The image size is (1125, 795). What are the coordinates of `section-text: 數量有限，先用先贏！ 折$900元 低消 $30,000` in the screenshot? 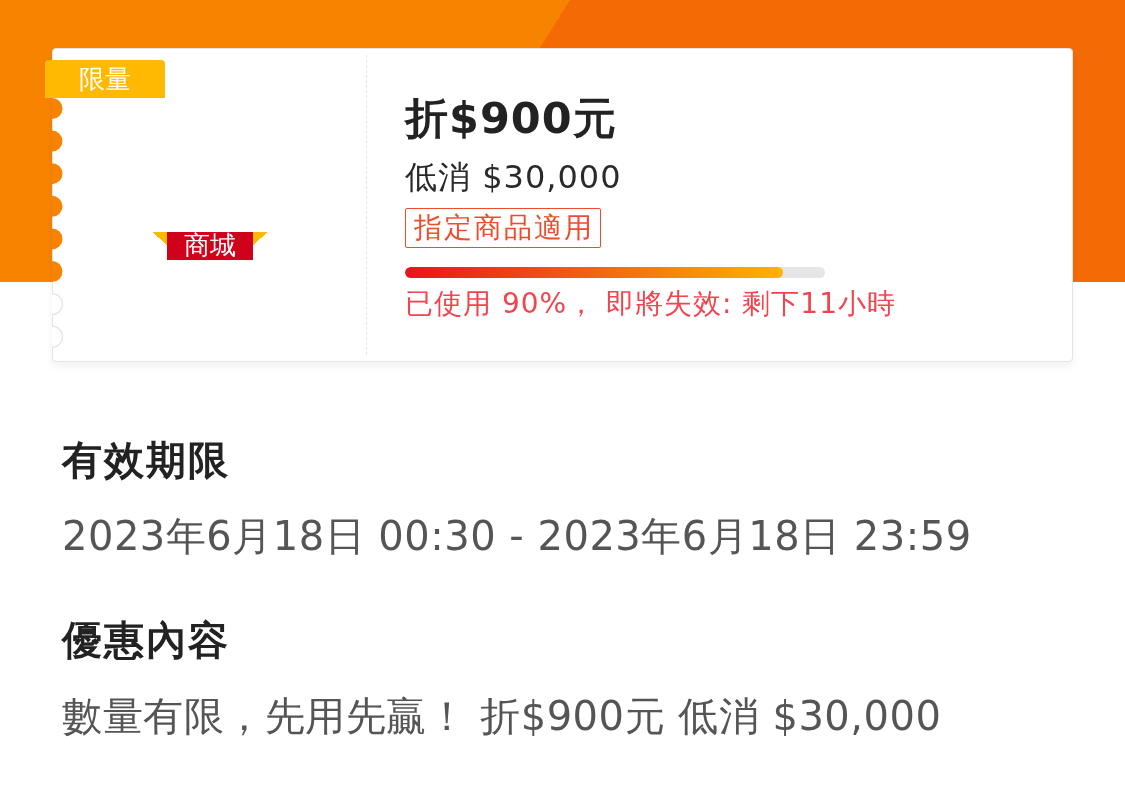 It's located at (502, 716).